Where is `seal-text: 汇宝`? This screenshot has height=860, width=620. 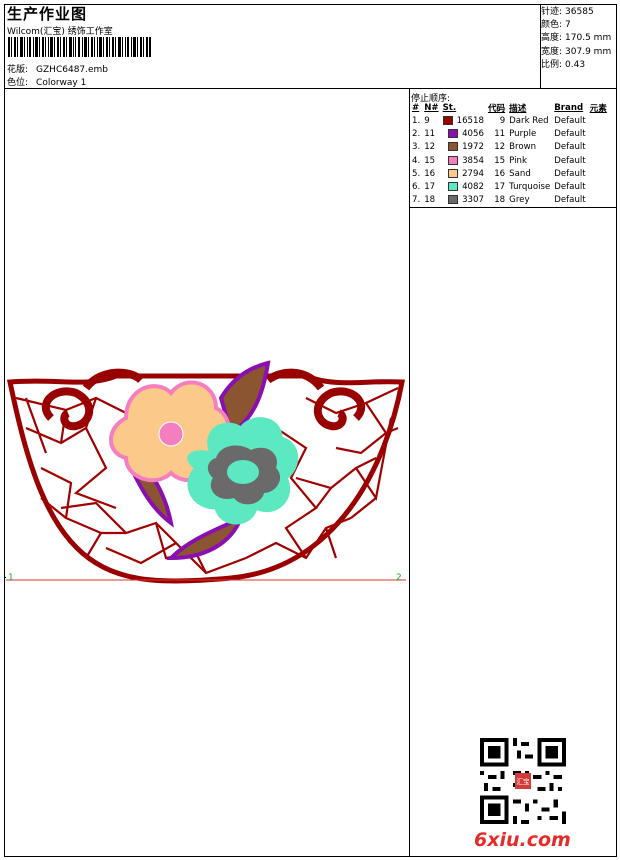
seal-text: 汇宝 is located at coordinates (523, 781).